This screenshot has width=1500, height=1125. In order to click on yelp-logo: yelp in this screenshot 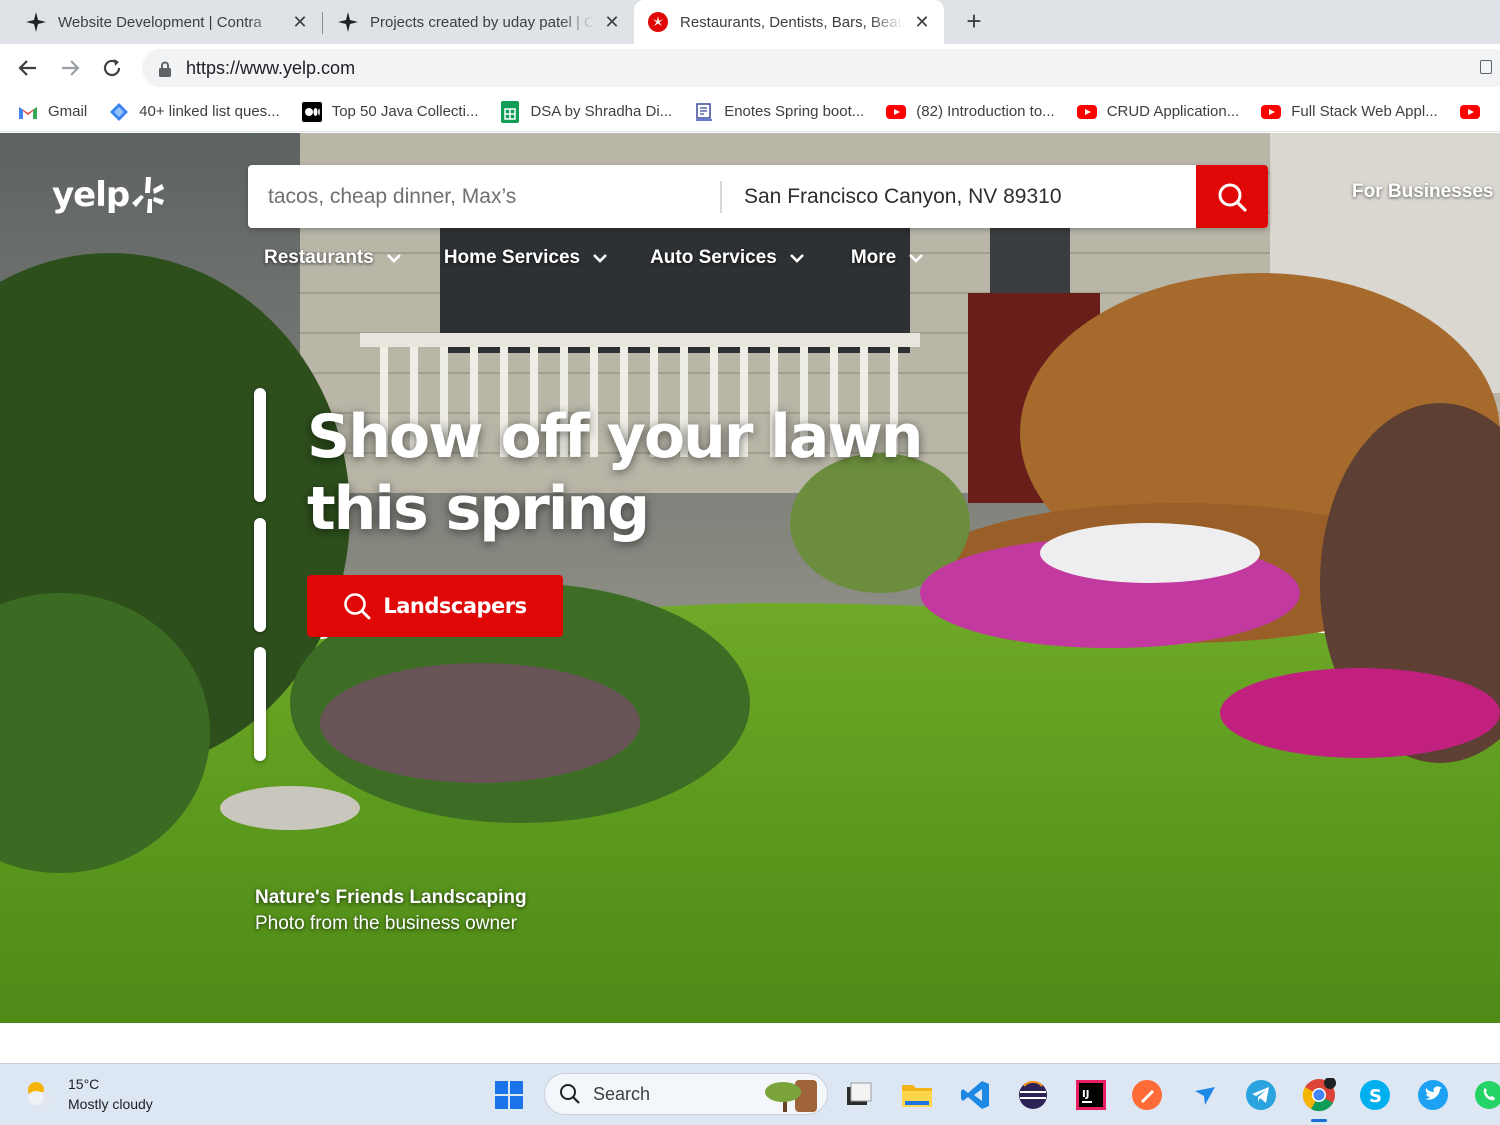, I will do `click(108, 195)`.